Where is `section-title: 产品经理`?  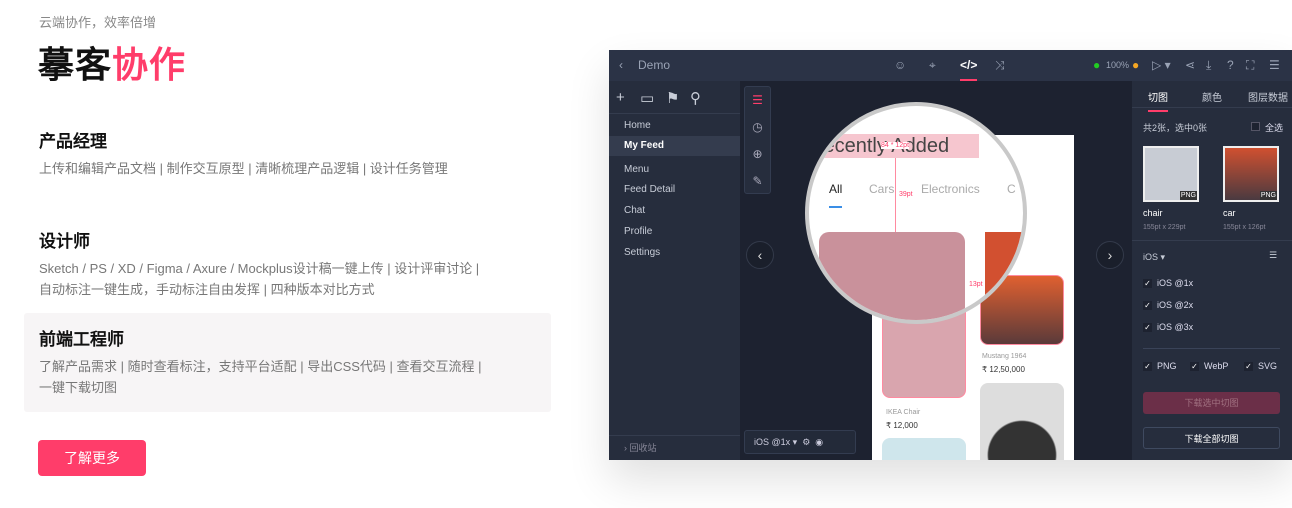
section-title: 产品经理 is located at coordinates (73, 141).